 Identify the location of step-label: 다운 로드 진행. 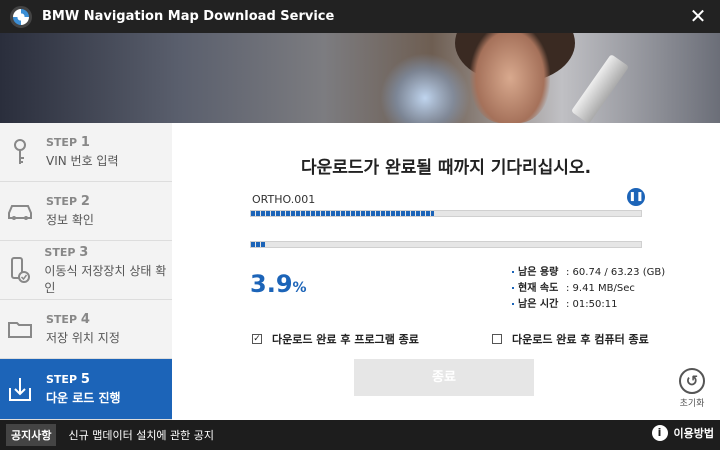
(83, 398).